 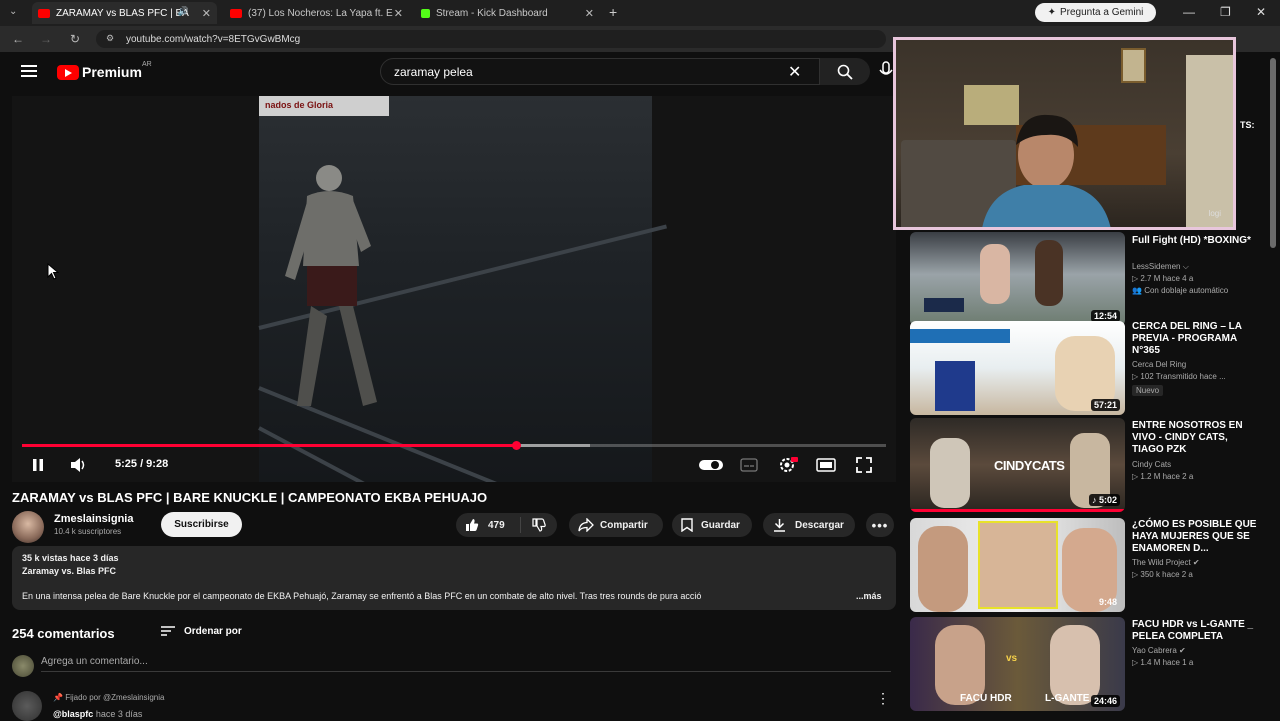 What do you see at coordinates (880, 525) in the screenshot?
I see `more-actions-button: •••` at bounding box center [880, 525].